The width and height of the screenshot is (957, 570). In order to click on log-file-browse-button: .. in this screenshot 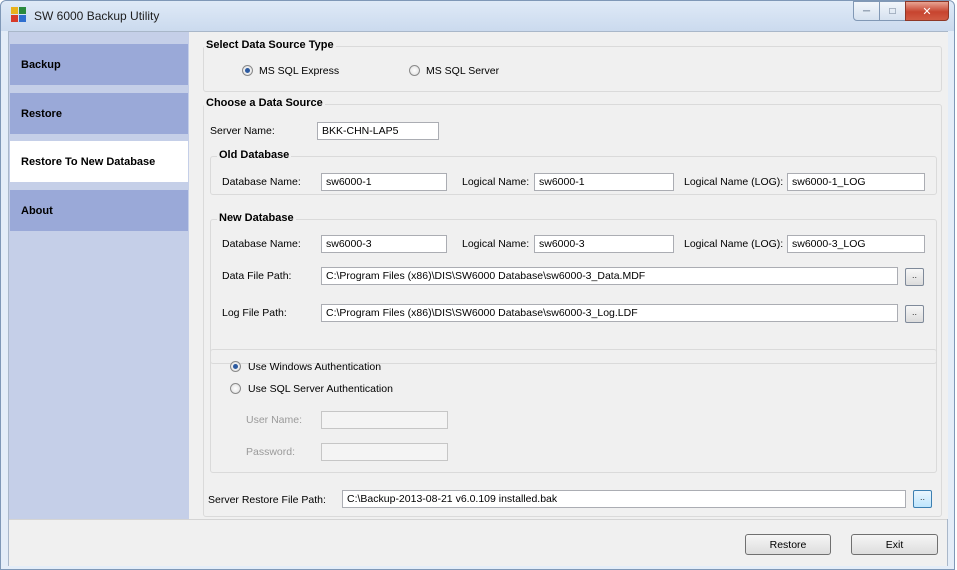, I will do `click(914, 314)`.